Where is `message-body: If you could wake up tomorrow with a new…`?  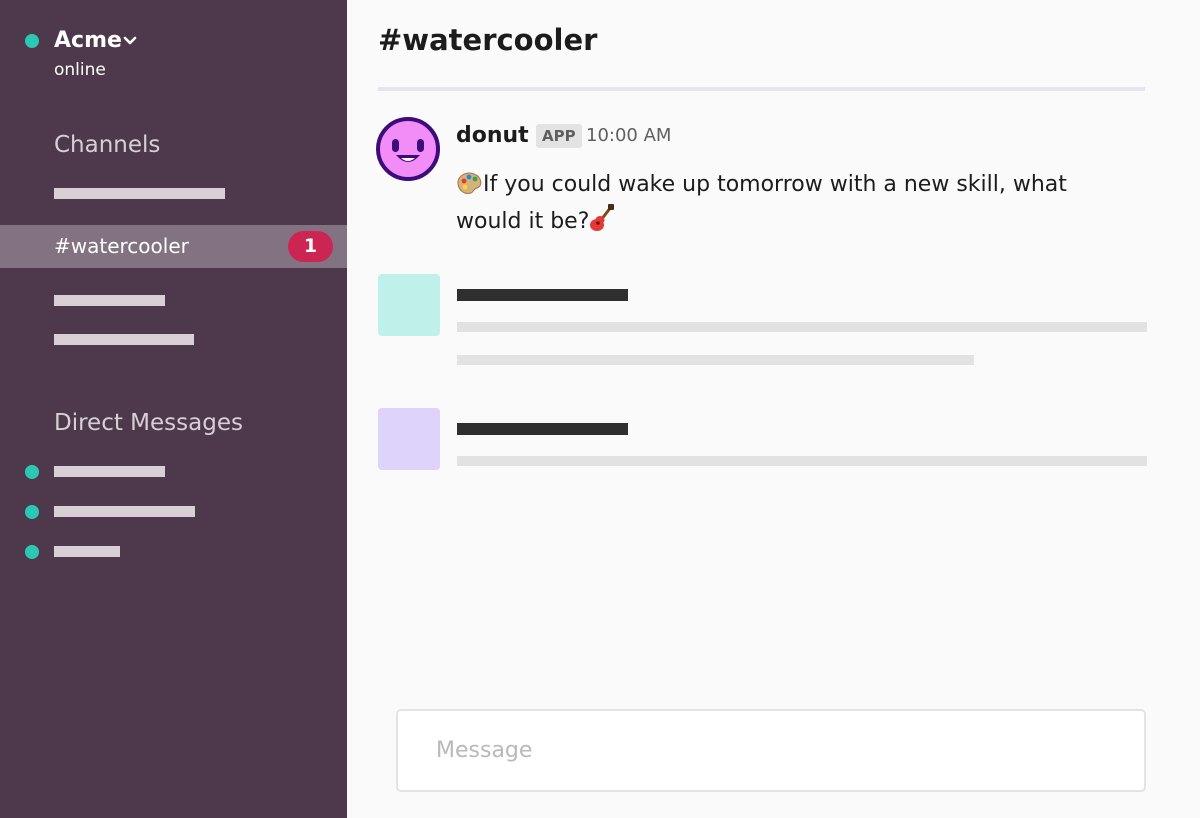
message-body: If you could wake up tomorrow with a new… is located at coordinates (786, 205).